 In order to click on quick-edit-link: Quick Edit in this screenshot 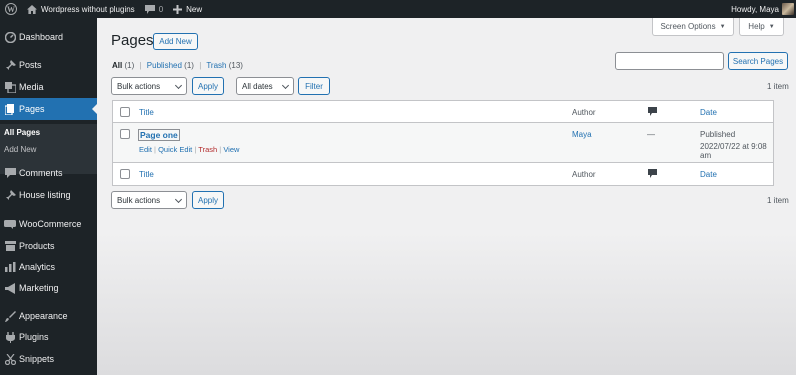, I will do `click(175, 149)`.